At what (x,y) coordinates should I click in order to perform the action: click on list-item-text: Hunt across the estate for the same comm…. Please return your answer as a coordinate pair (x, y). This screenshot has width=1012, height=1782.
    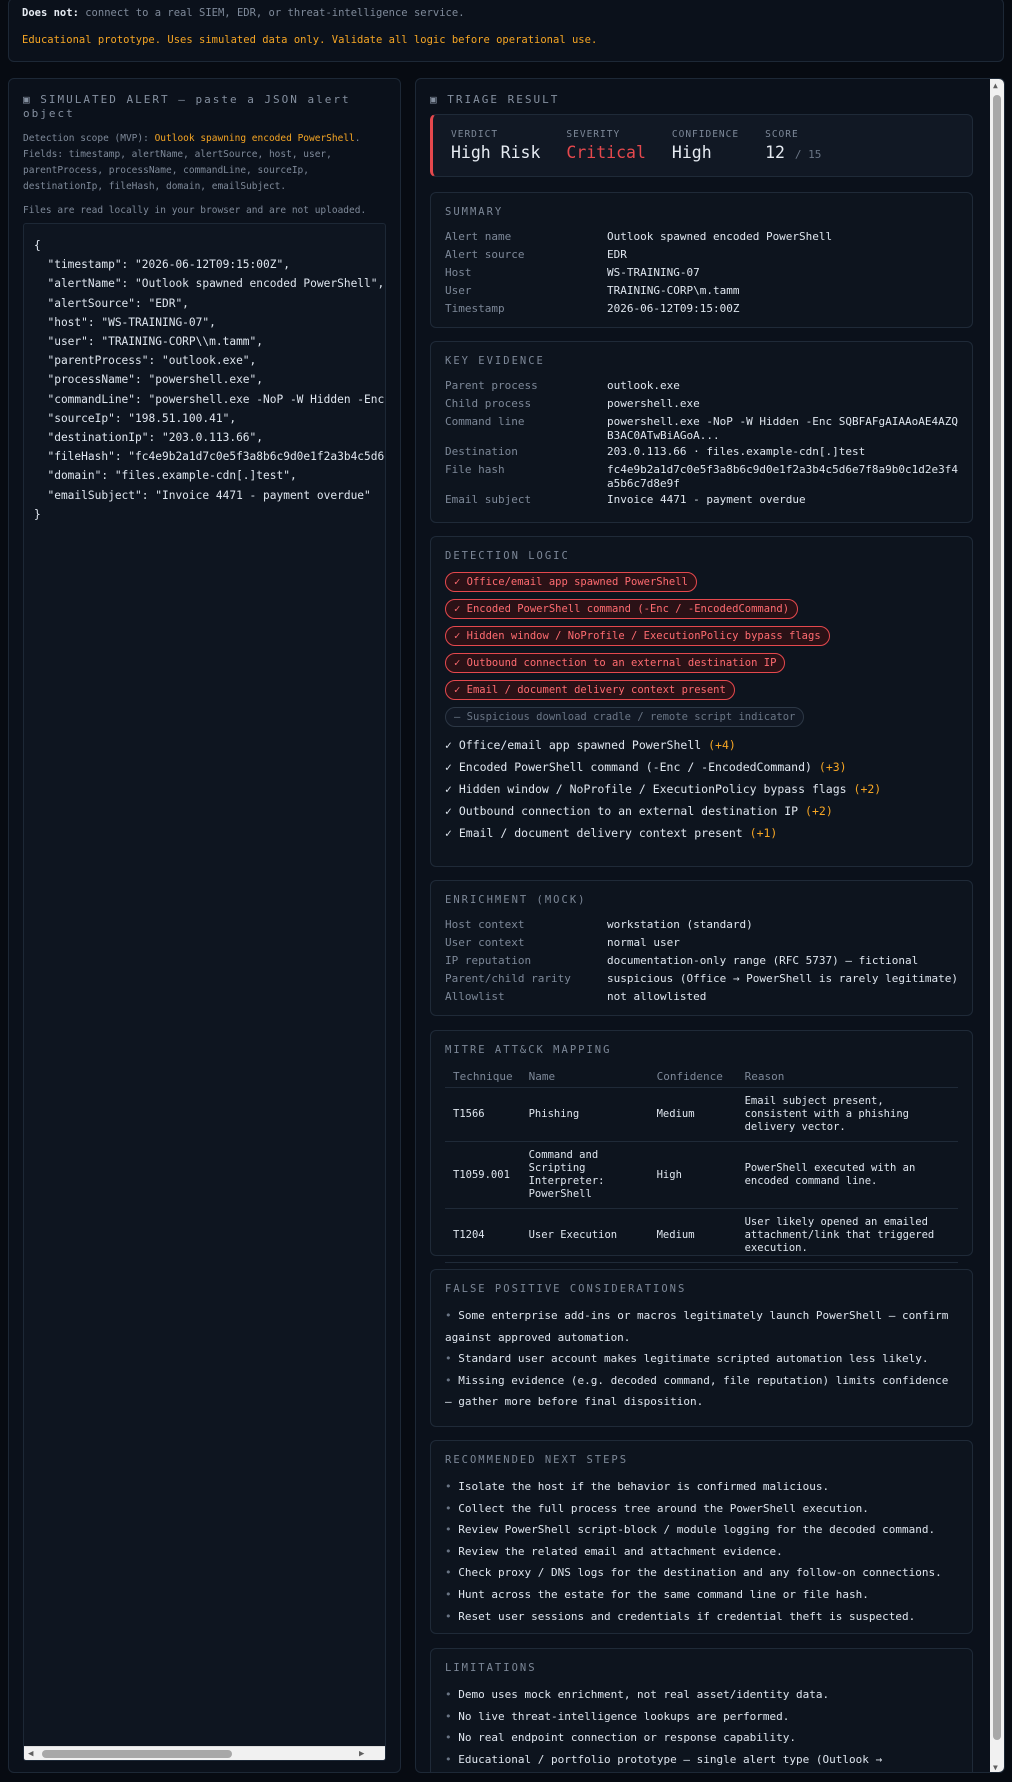
    Looking at the image, I should click on (663, 1594).